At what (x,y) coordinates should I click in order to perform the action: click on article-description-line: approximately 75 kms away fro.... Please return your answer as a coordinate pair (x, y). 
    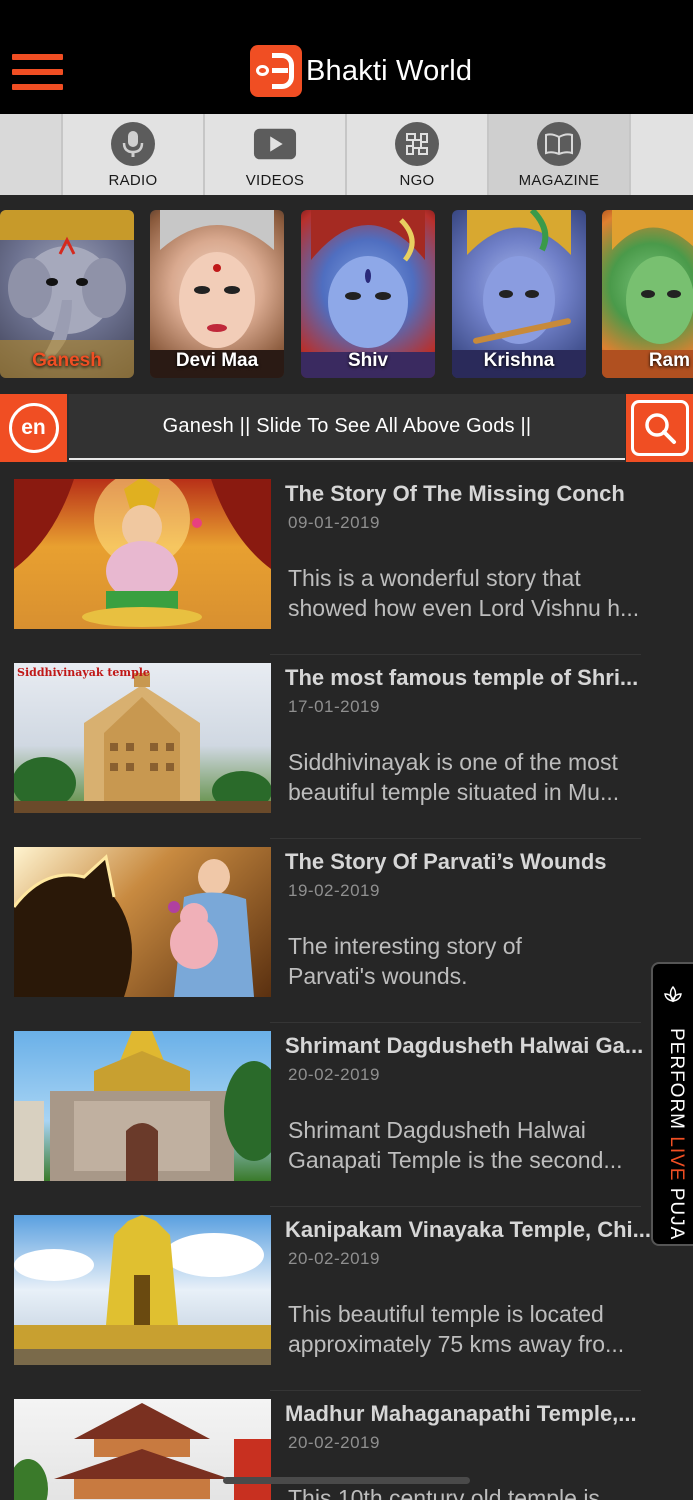
    Looking at the image, I should click on (456, 1344).